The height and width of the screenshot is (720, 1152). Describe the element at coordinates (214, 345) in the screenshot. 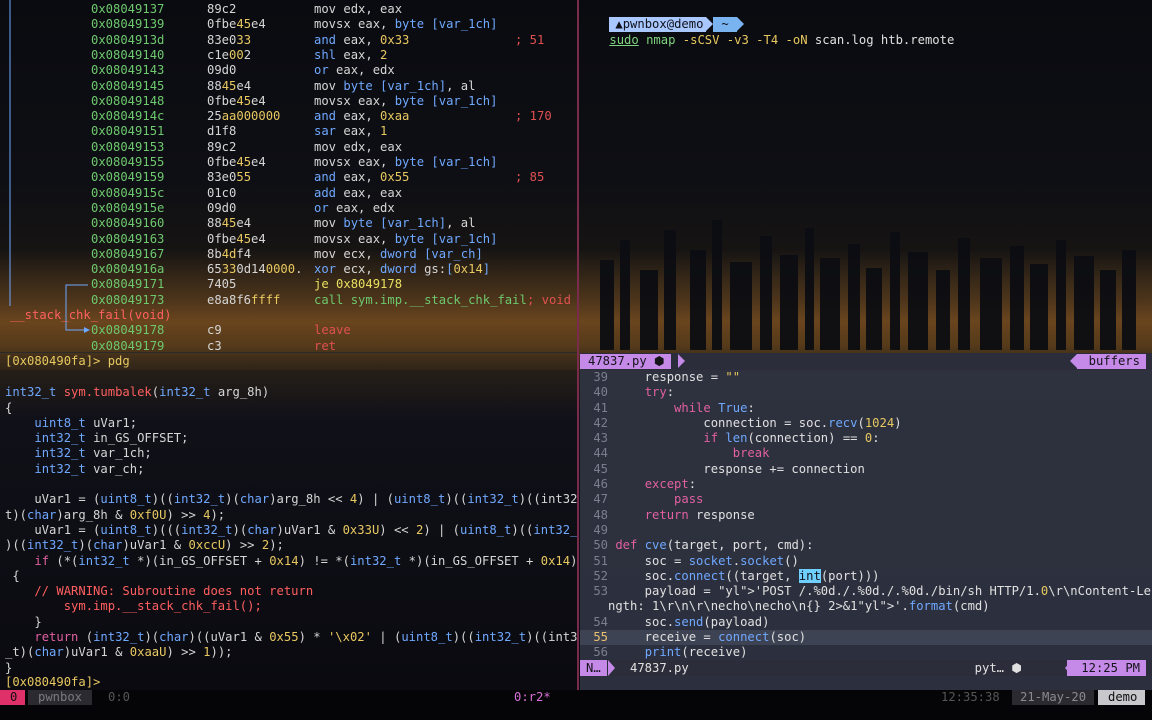

I see `asm-bytes: c3` at that location.